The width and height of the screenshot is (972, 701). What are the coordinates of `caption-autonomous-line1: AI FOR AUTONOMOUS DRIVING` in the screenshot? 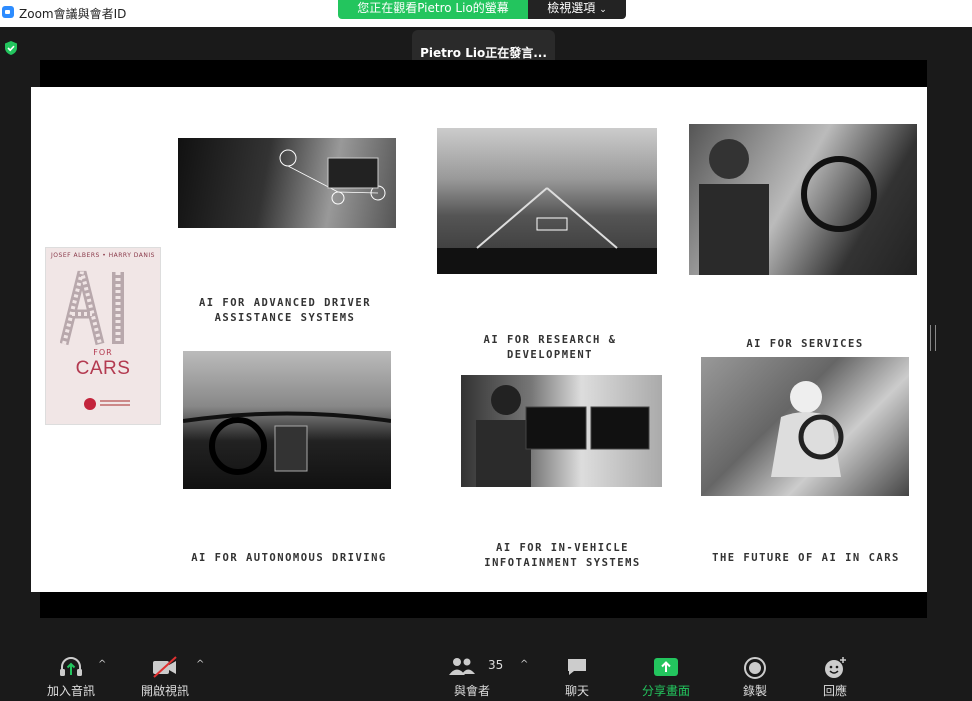 It's located at (289, 558).